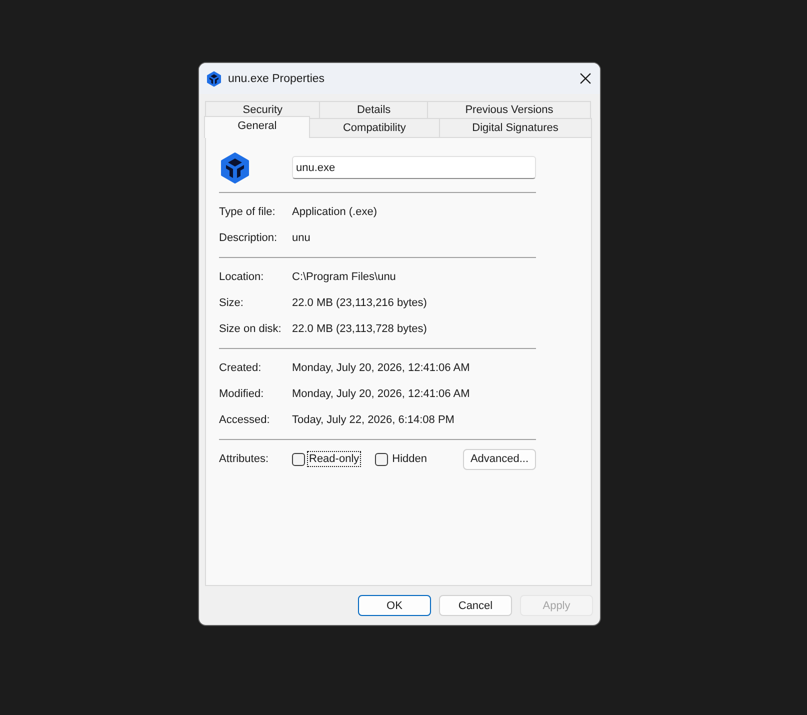 This screenshot has width=807, height=715. Describe the element at coordinates (276, 78) in the screenshot. I see `window-title: unu.exe Properties` at that location.